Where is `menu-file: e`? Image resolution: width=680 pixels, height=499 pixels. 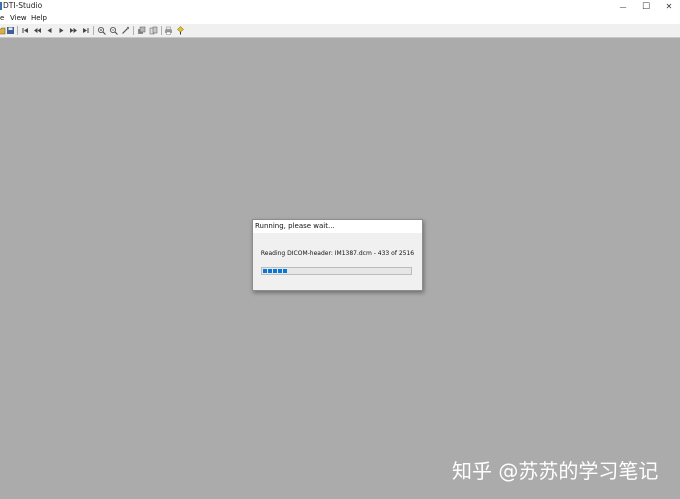
menu-file: e is located at coordinates (2, 18).